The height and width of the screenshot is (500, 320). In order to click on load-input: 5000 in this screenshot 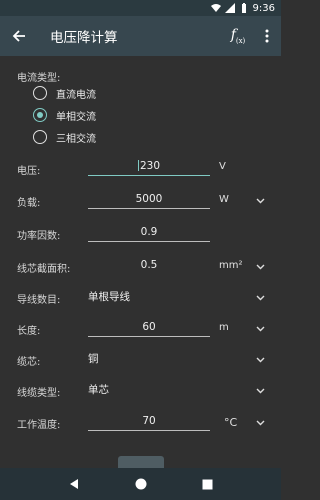, I will do `click(149, 199)`.